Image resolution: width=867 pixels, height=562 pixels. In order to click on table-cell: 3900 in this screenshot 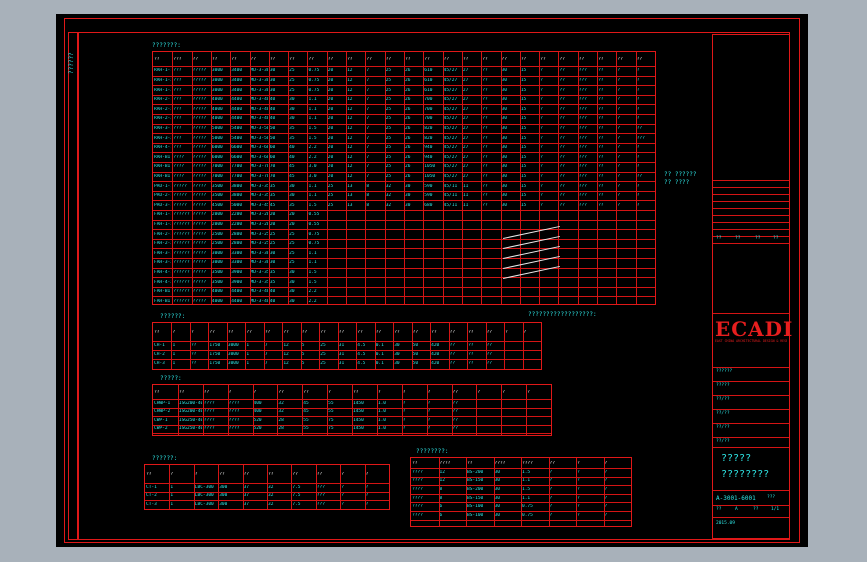, I will do `click(237, 272)`.